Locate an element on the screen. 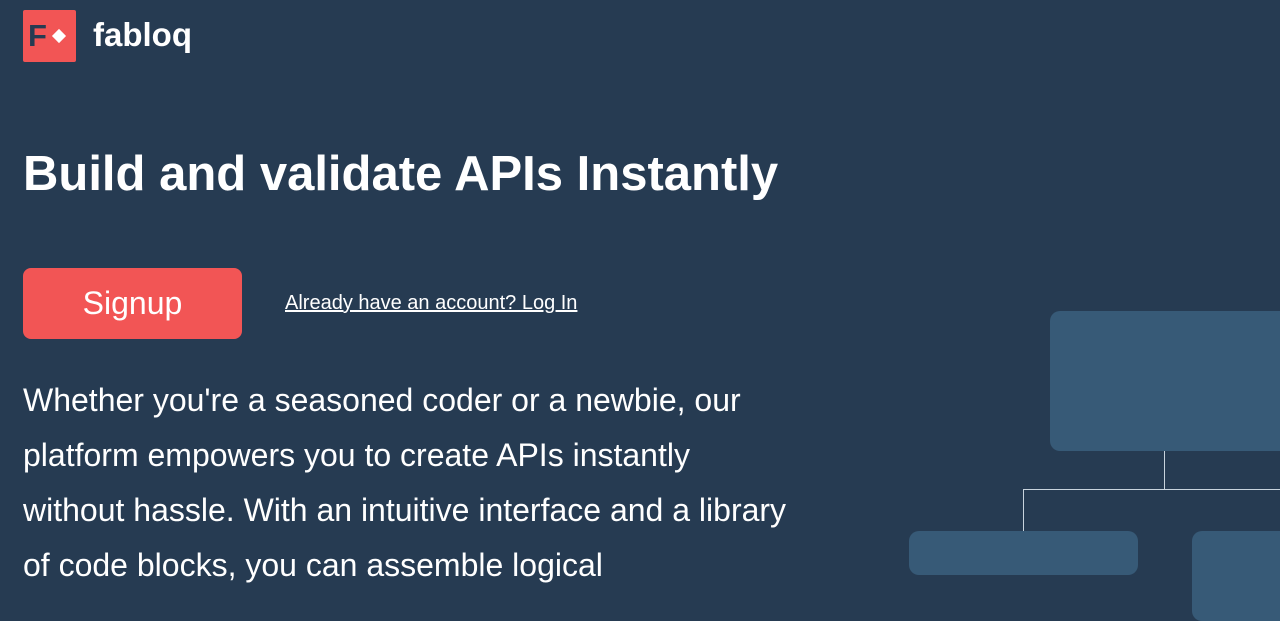  flow-node-parent is located at coordinates (1165, 381).